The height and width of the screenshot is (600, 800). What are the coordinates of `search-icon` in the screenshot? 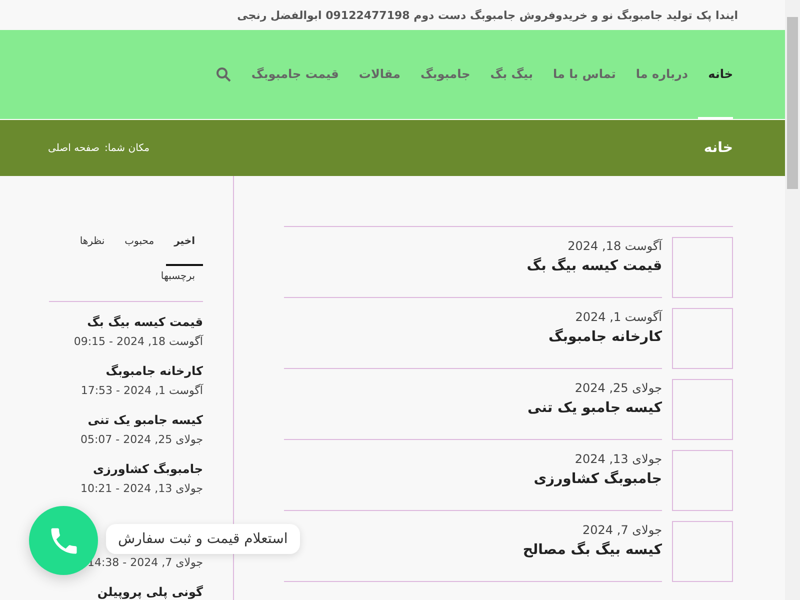 It's located at (224, 74).